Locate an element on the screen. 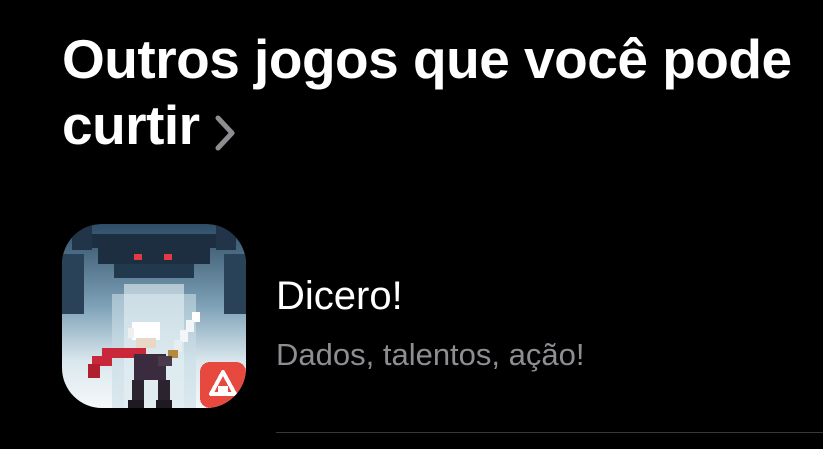 The image size is (823, 449). list-divider is located at coordinates (549, 432).